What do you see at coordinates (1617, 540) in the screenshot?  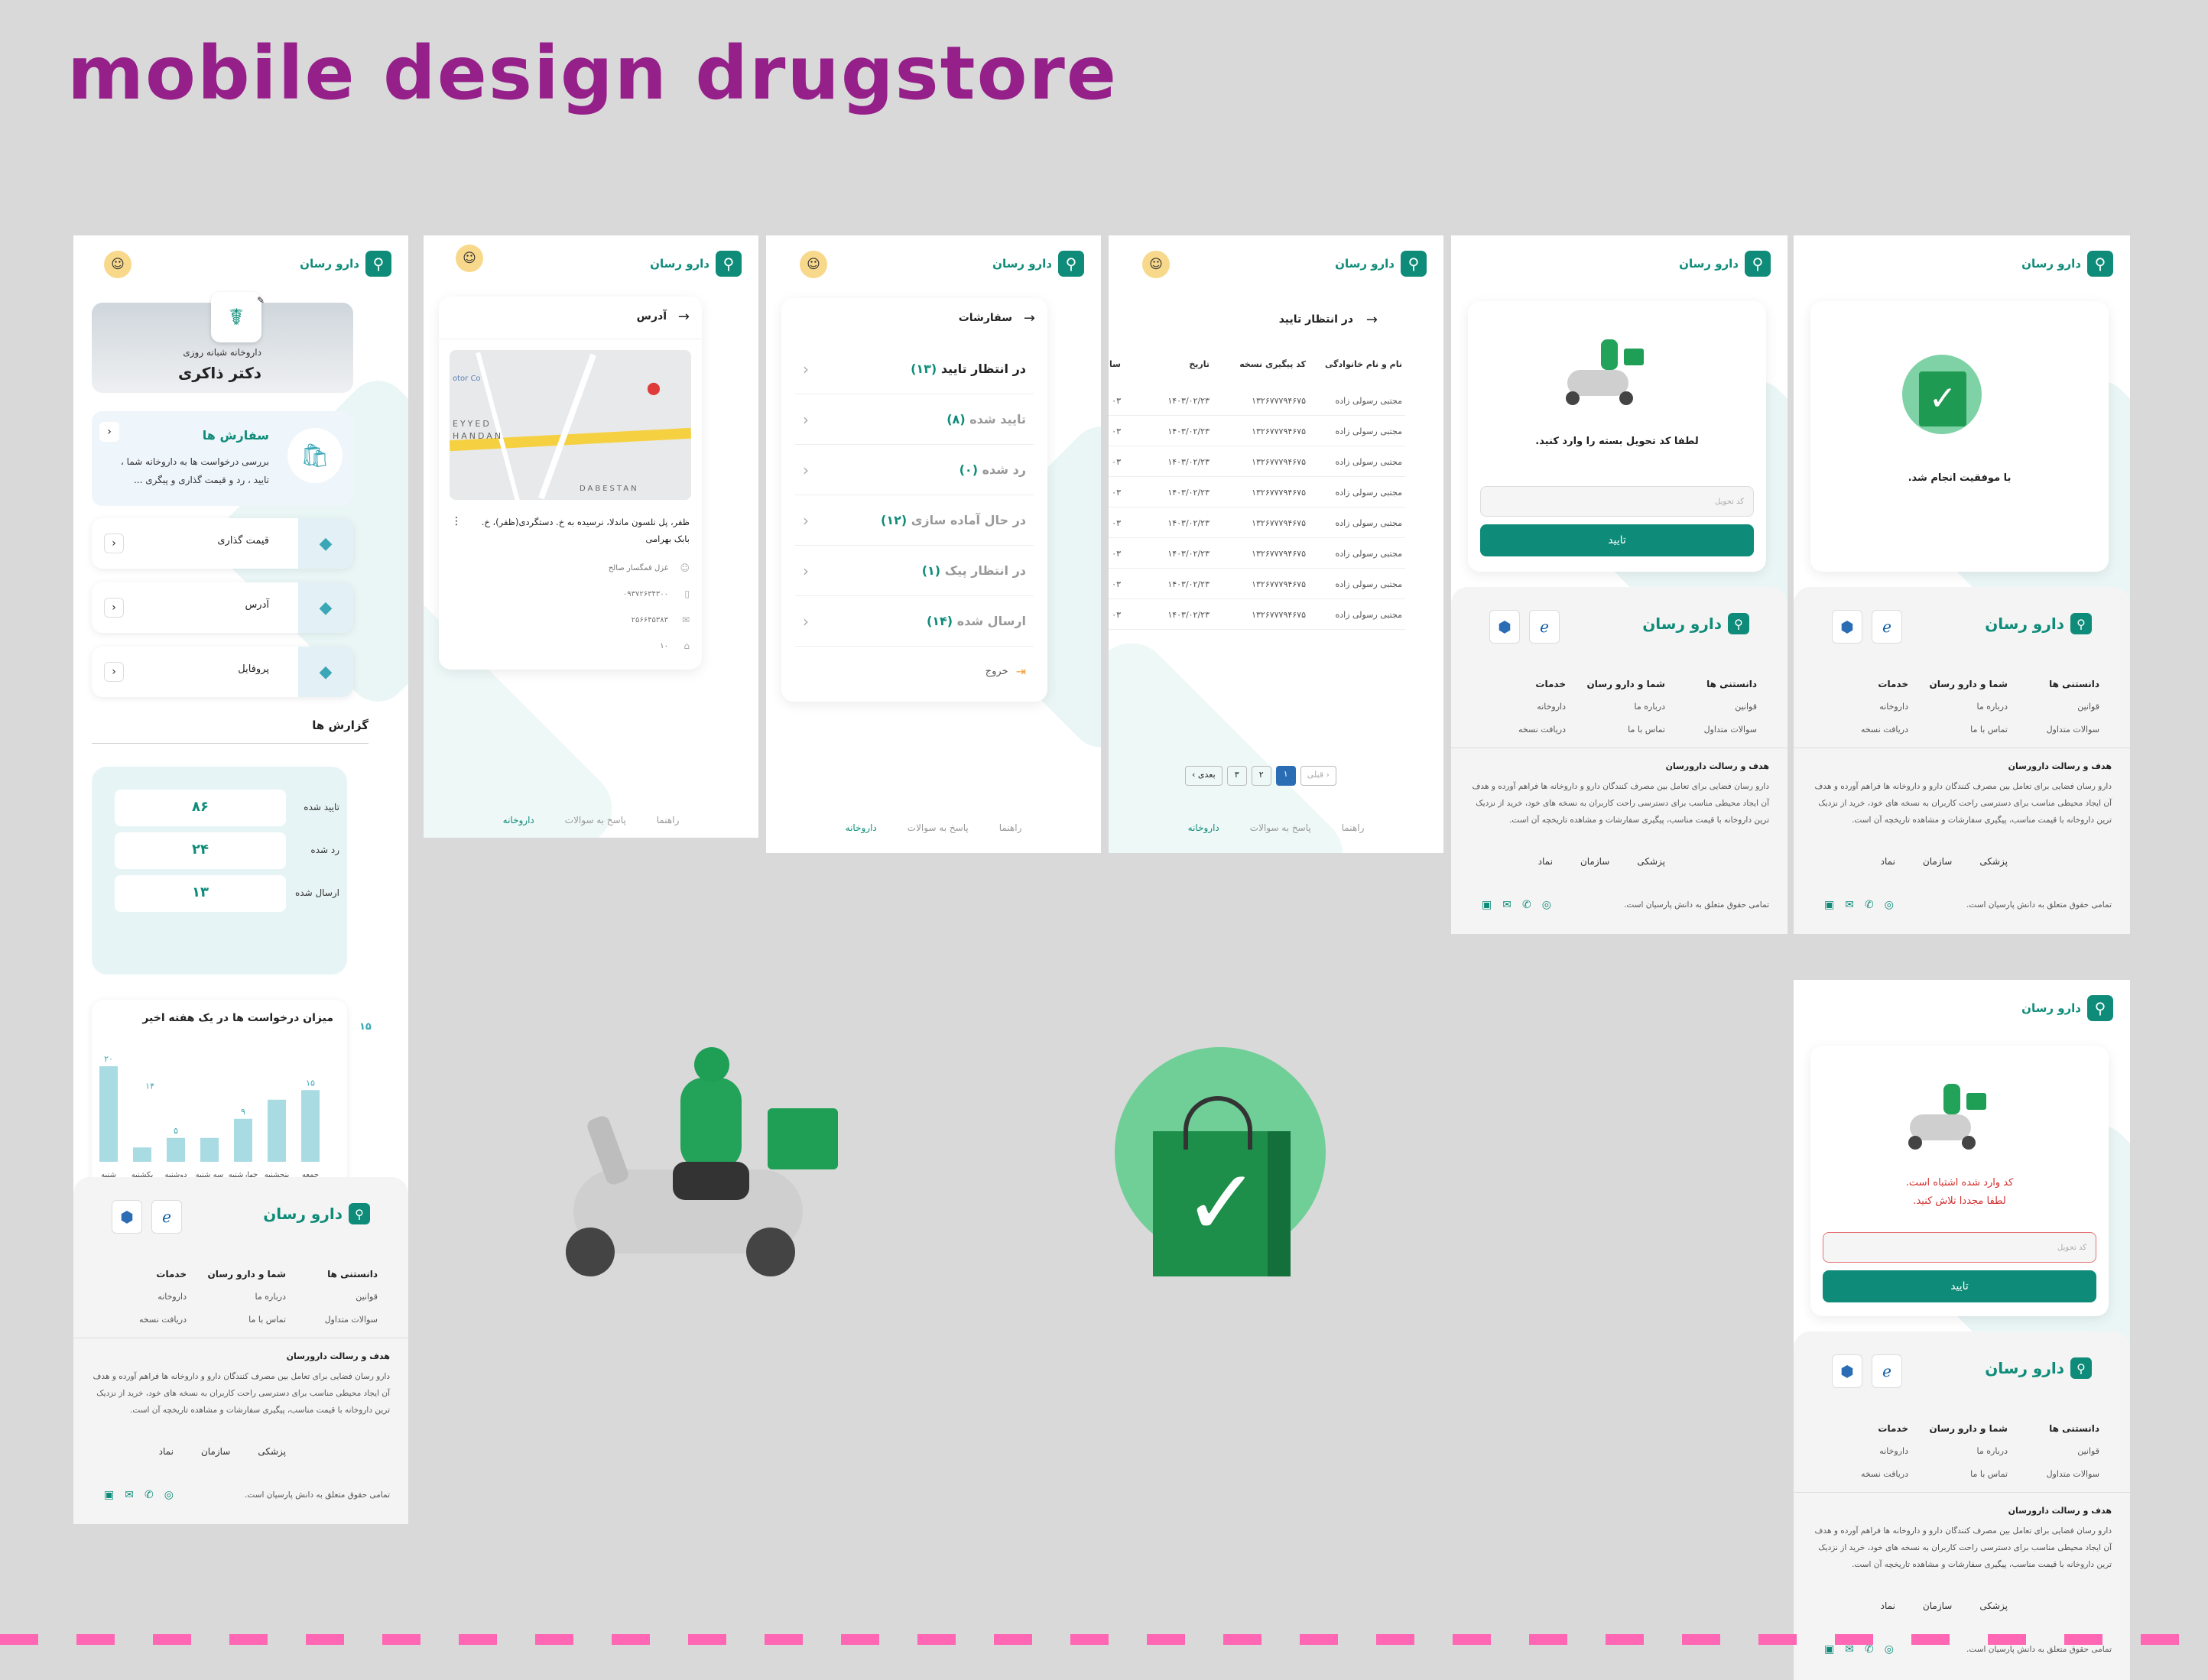 I see `confirm-button: تایید` at bounding box center [1617, 540].